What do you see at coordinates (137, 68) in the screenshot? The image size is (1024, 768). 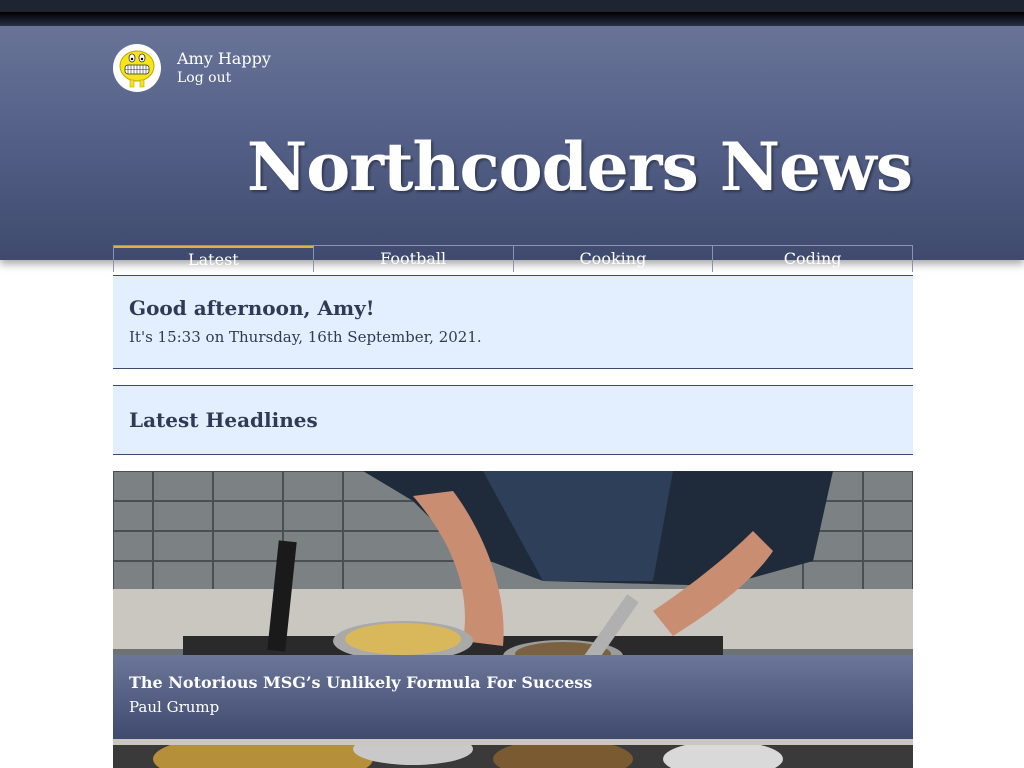 I see `smiley-avatar-icon` at bounding box center [137, 68].